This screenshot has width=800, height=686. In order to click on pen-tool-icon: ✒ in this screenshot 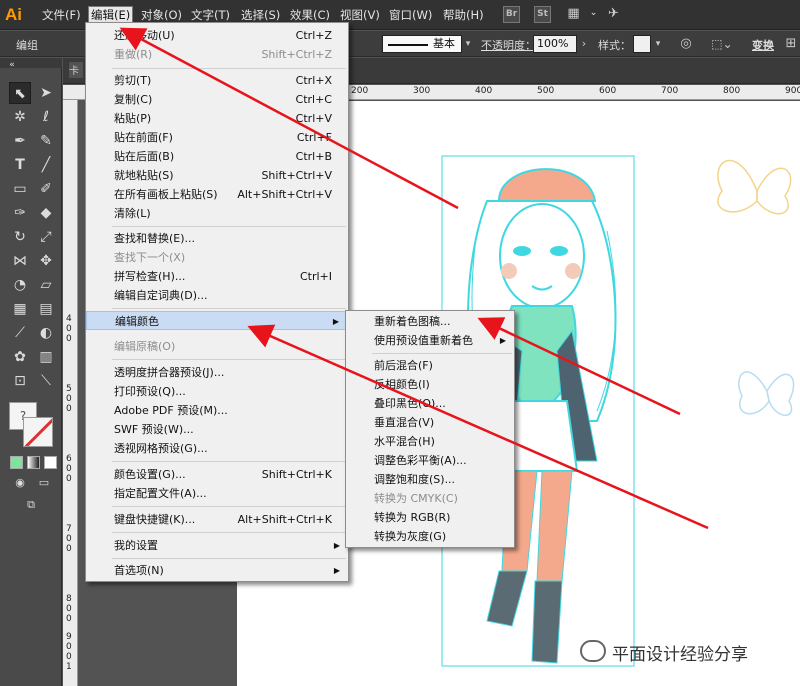, I will do `click(20, 141)`.